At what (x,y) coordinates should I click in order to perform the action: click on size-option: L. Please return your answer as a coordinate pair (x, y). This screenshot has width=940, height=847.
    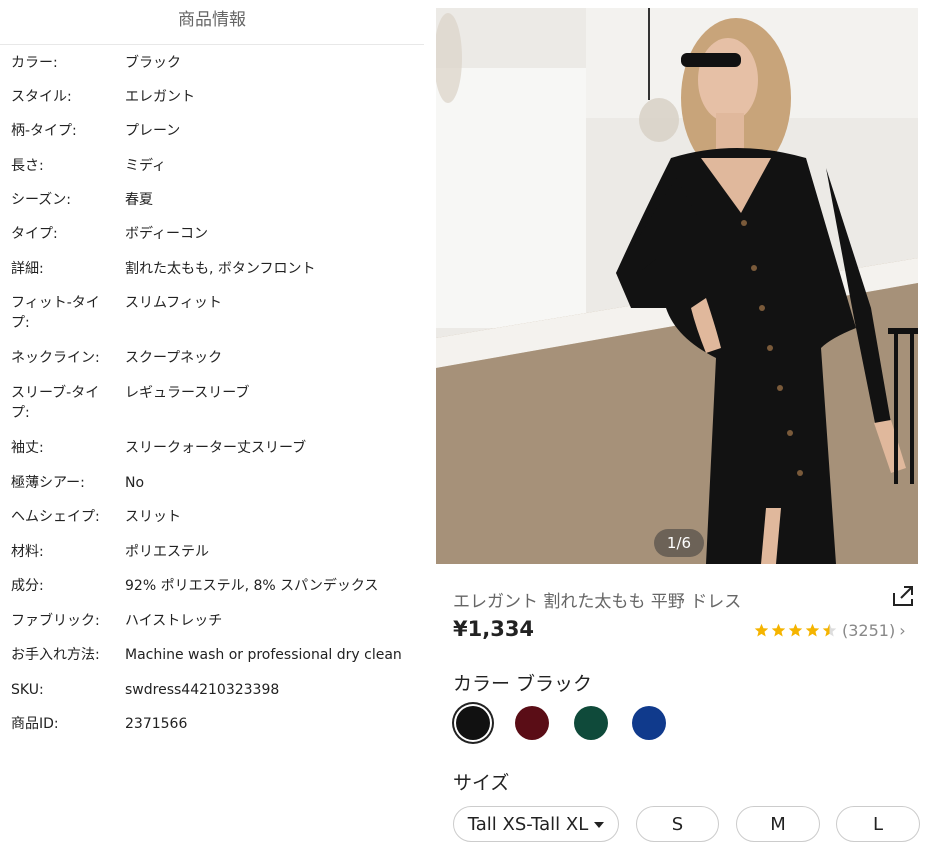
    Looking at the image, I should click on (878, 824).